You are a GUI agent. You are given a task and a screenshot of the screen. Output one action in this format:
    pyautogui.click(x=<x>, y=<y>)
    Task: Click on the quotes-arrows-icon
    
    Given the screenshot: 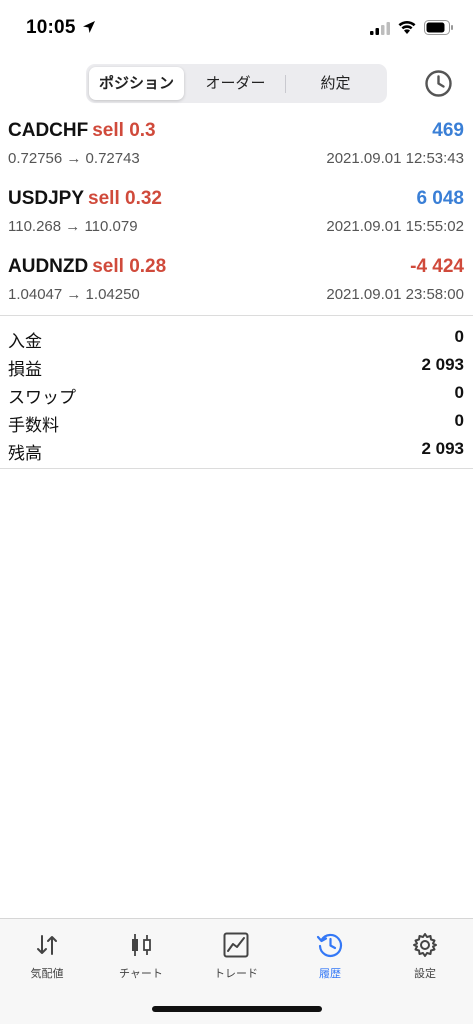 What is the action you would take?
    pyautogui.click(x=47, y=945)
    